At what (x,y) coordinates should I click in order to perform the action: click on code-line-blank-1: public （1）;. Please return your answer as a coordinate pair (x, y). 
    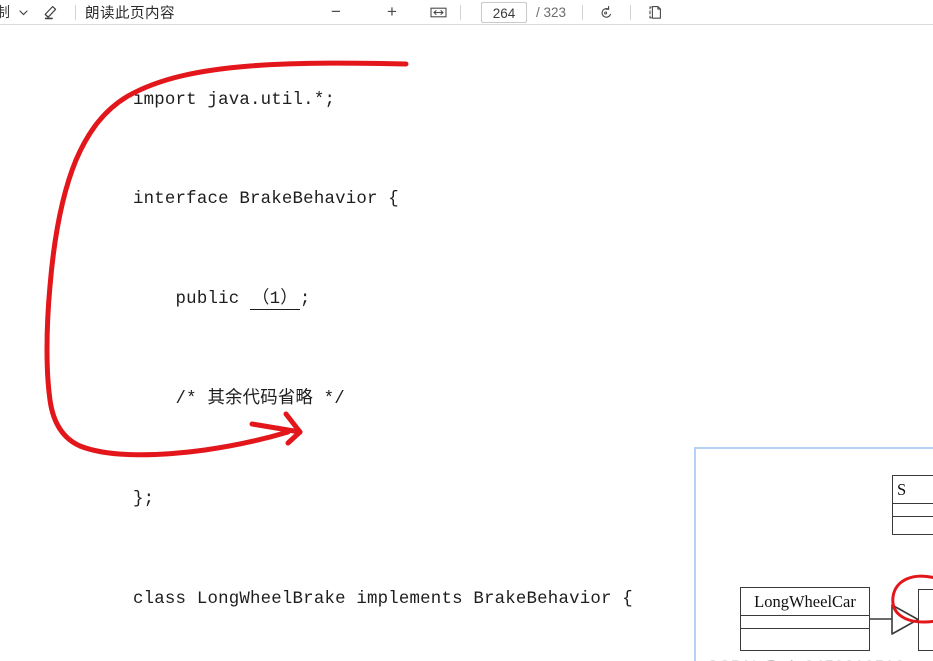
    Looking at the image, I should click on (222, 300).